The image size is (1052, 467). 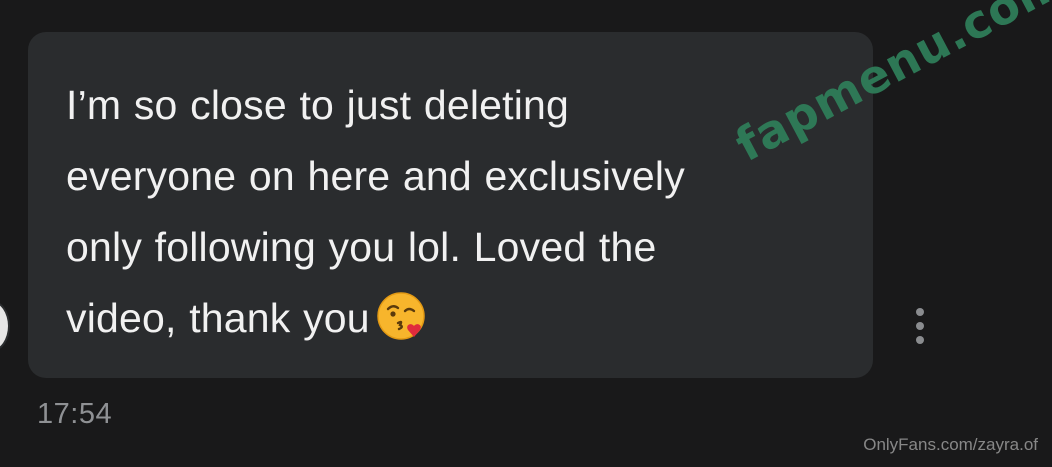 What do you see at coordinates (75, 414) in the screenshot?
I see `message-timestamp: 17:54` at bounding box center [75, 414].